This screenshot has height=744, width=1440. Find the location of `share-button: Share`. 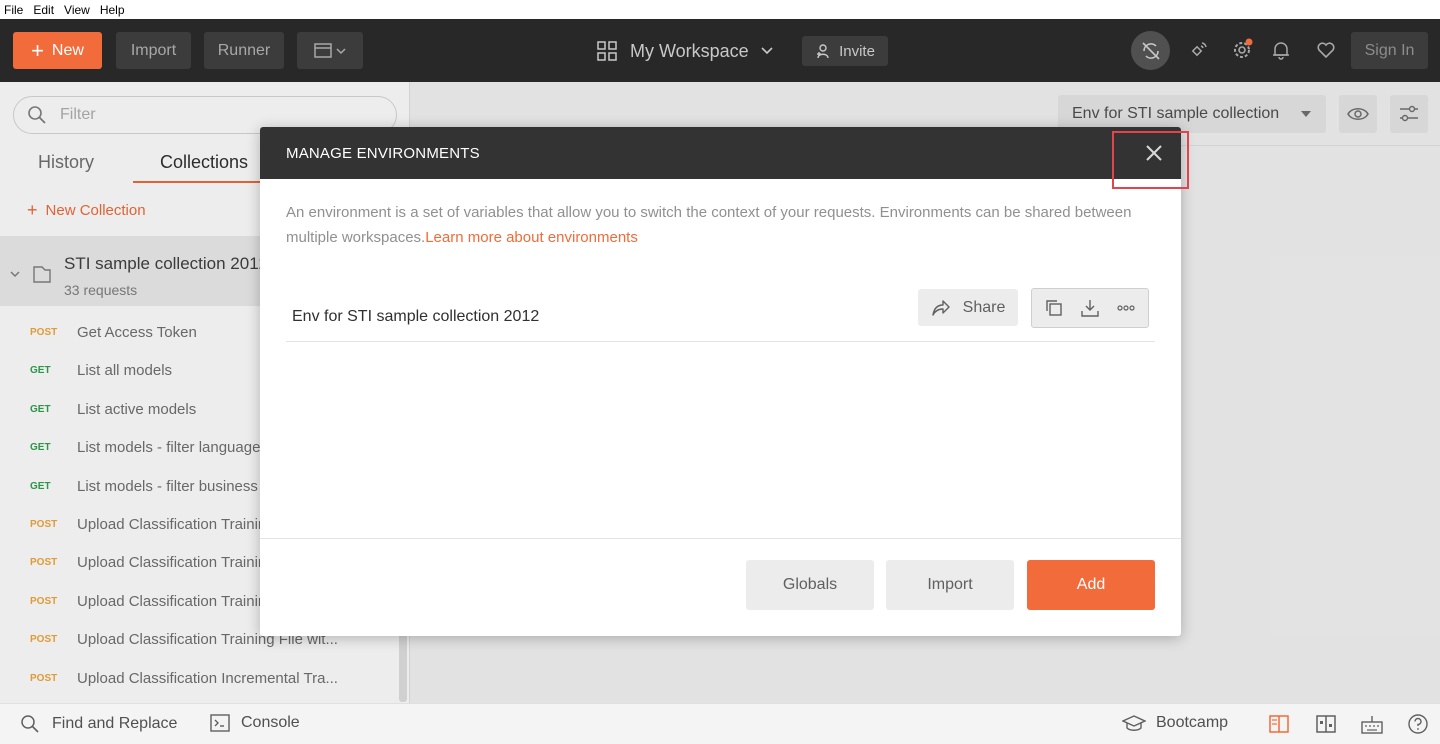

share-button: Share is located at coordinates (968, 307).